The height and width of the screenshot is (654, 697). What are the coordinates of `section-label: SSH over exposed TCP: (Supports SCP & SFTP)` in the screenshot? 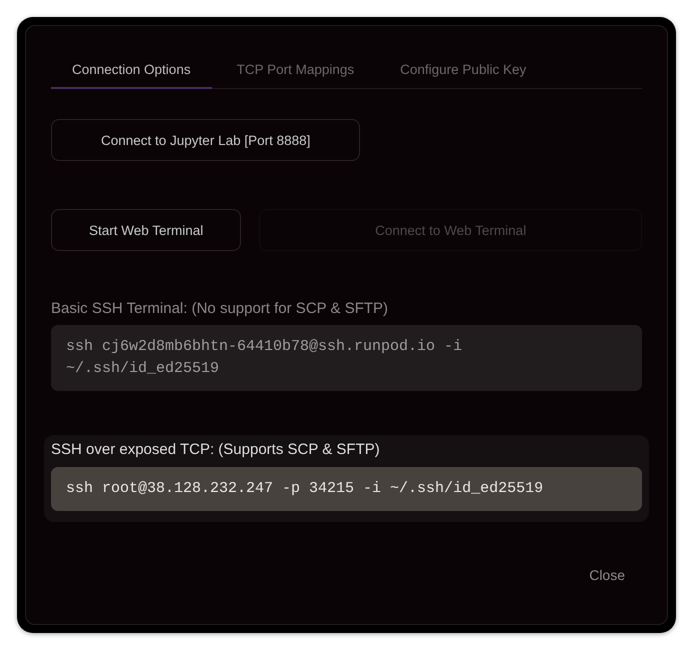 It's located at (216, 450).